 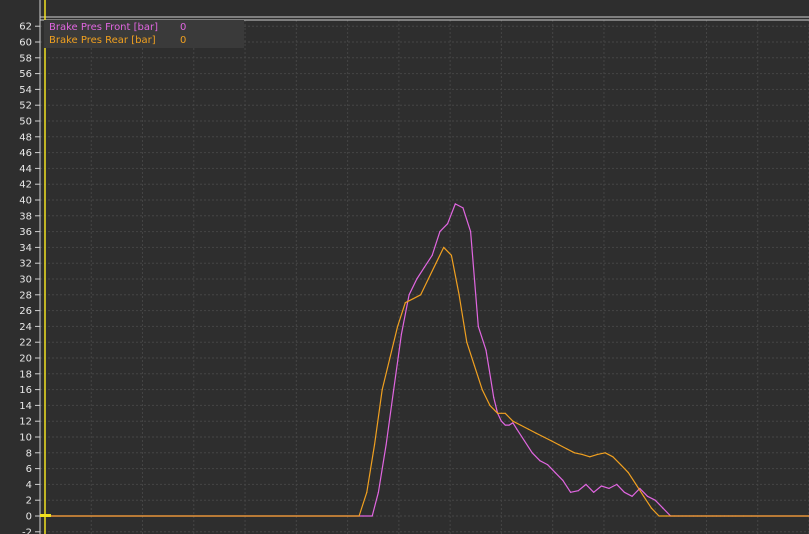 What do you see at coordinates (29, 485) in the screenshot?
I see `y-tick-label-3: 4` at bounding box center [29, 485].